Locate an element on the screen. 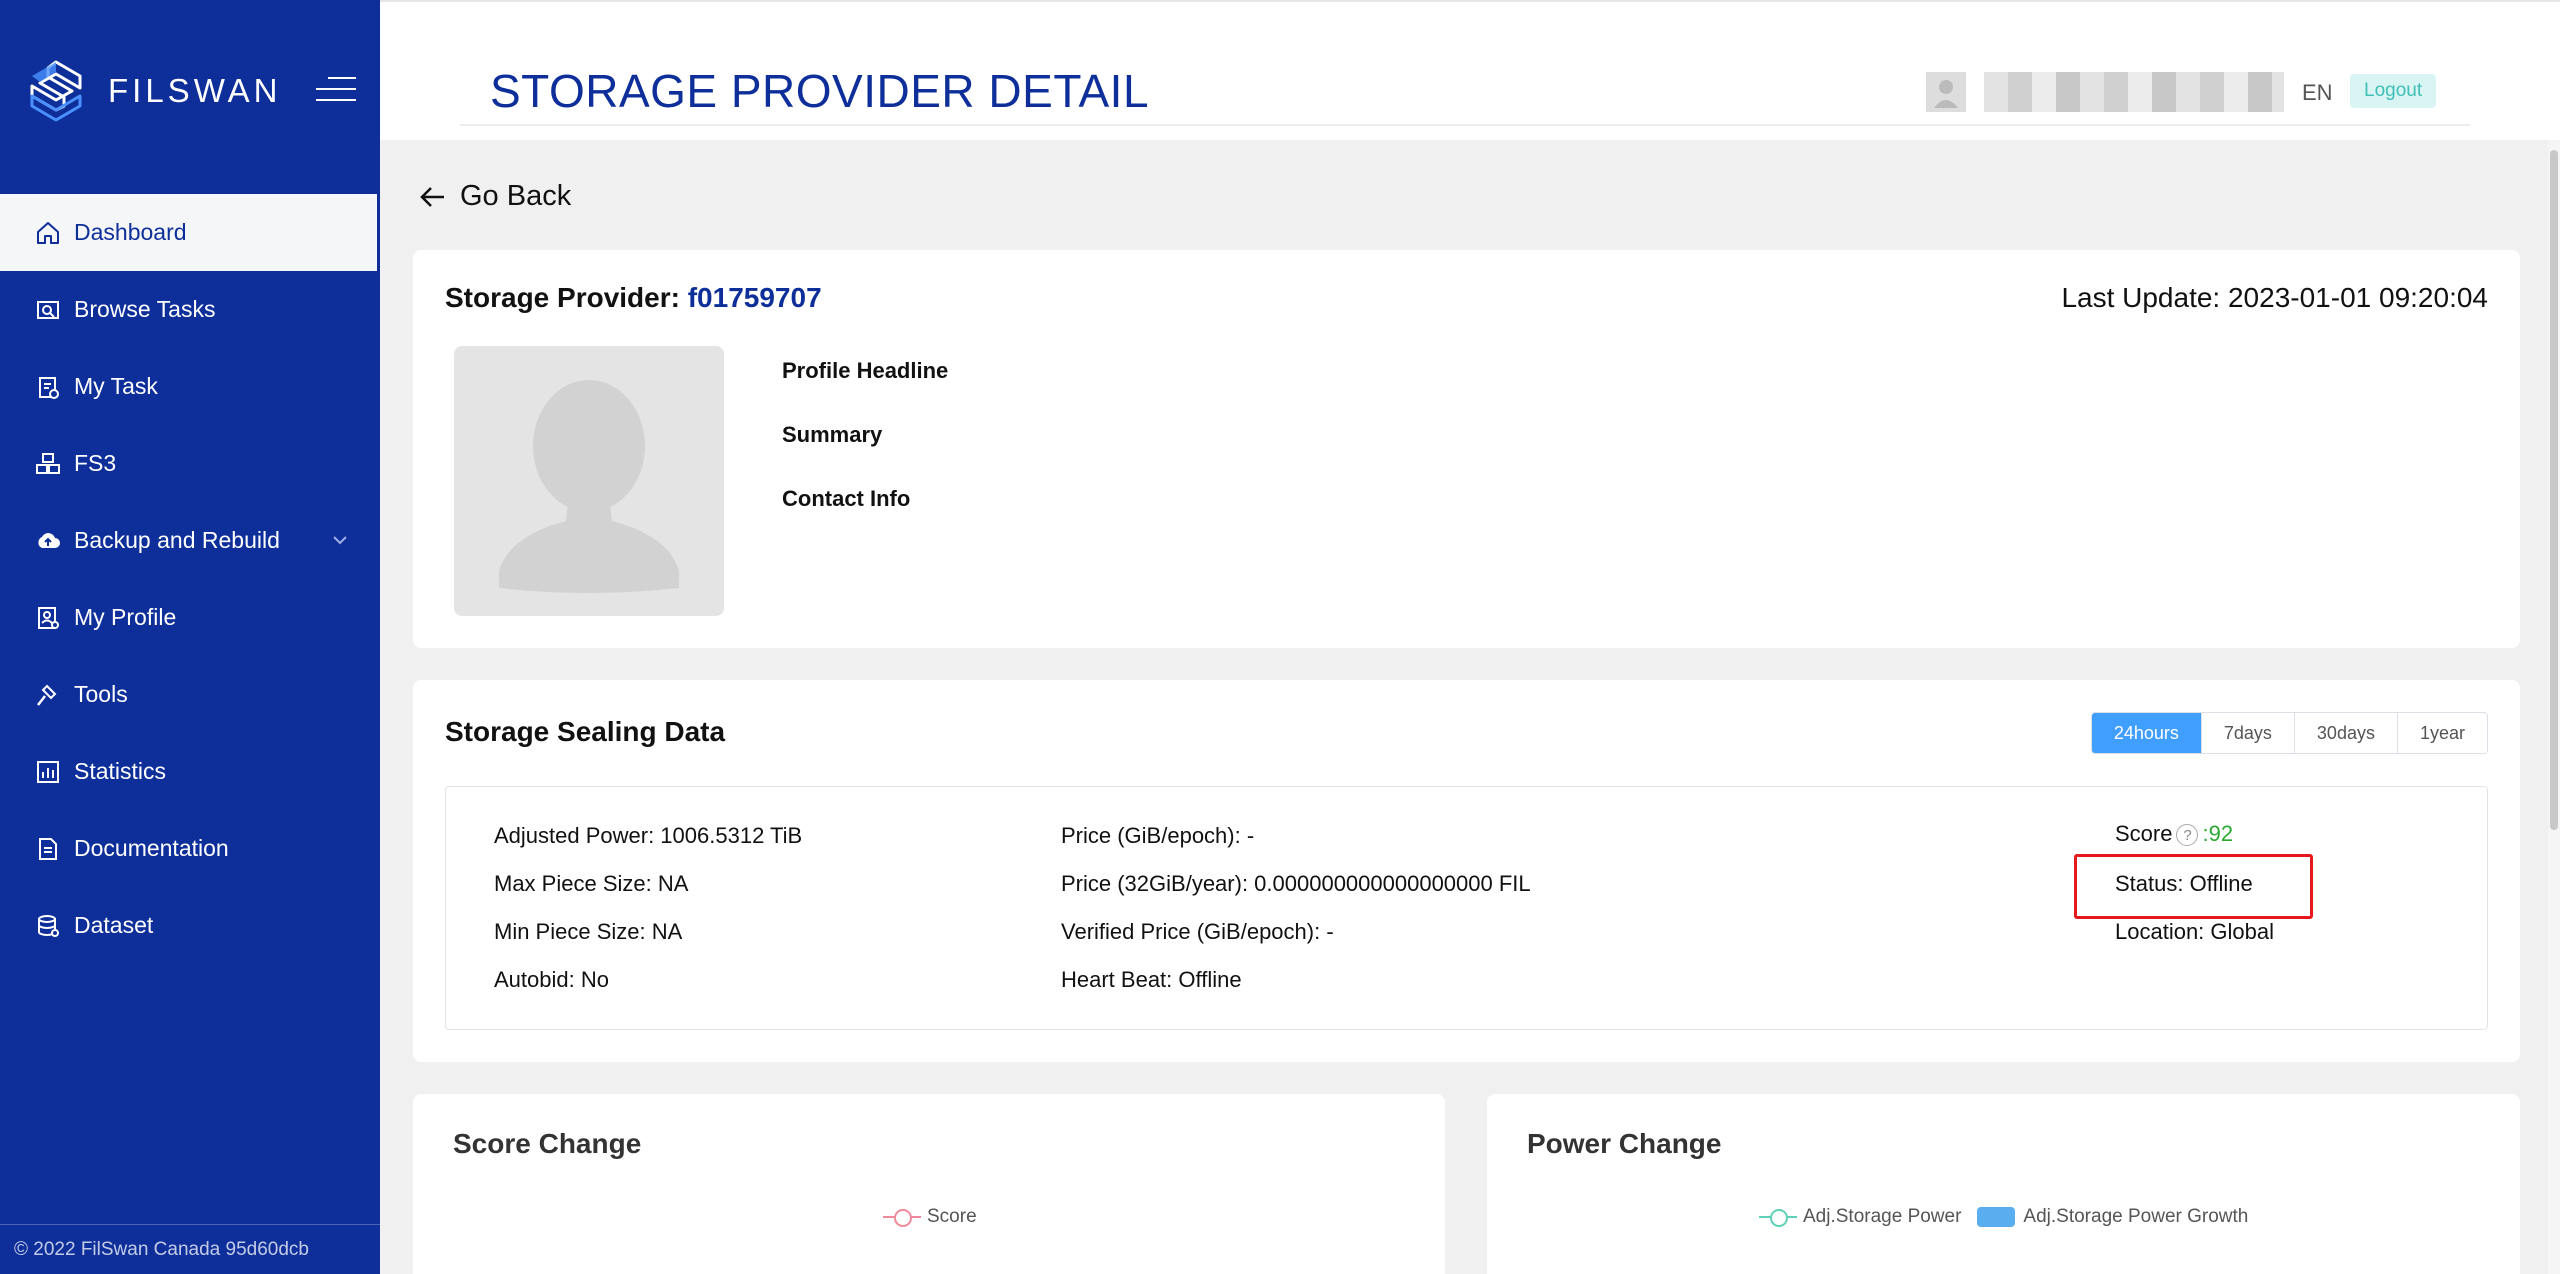 The image size is (2560, 1274). help-icon: ? is located at coordinates (2187, 835).